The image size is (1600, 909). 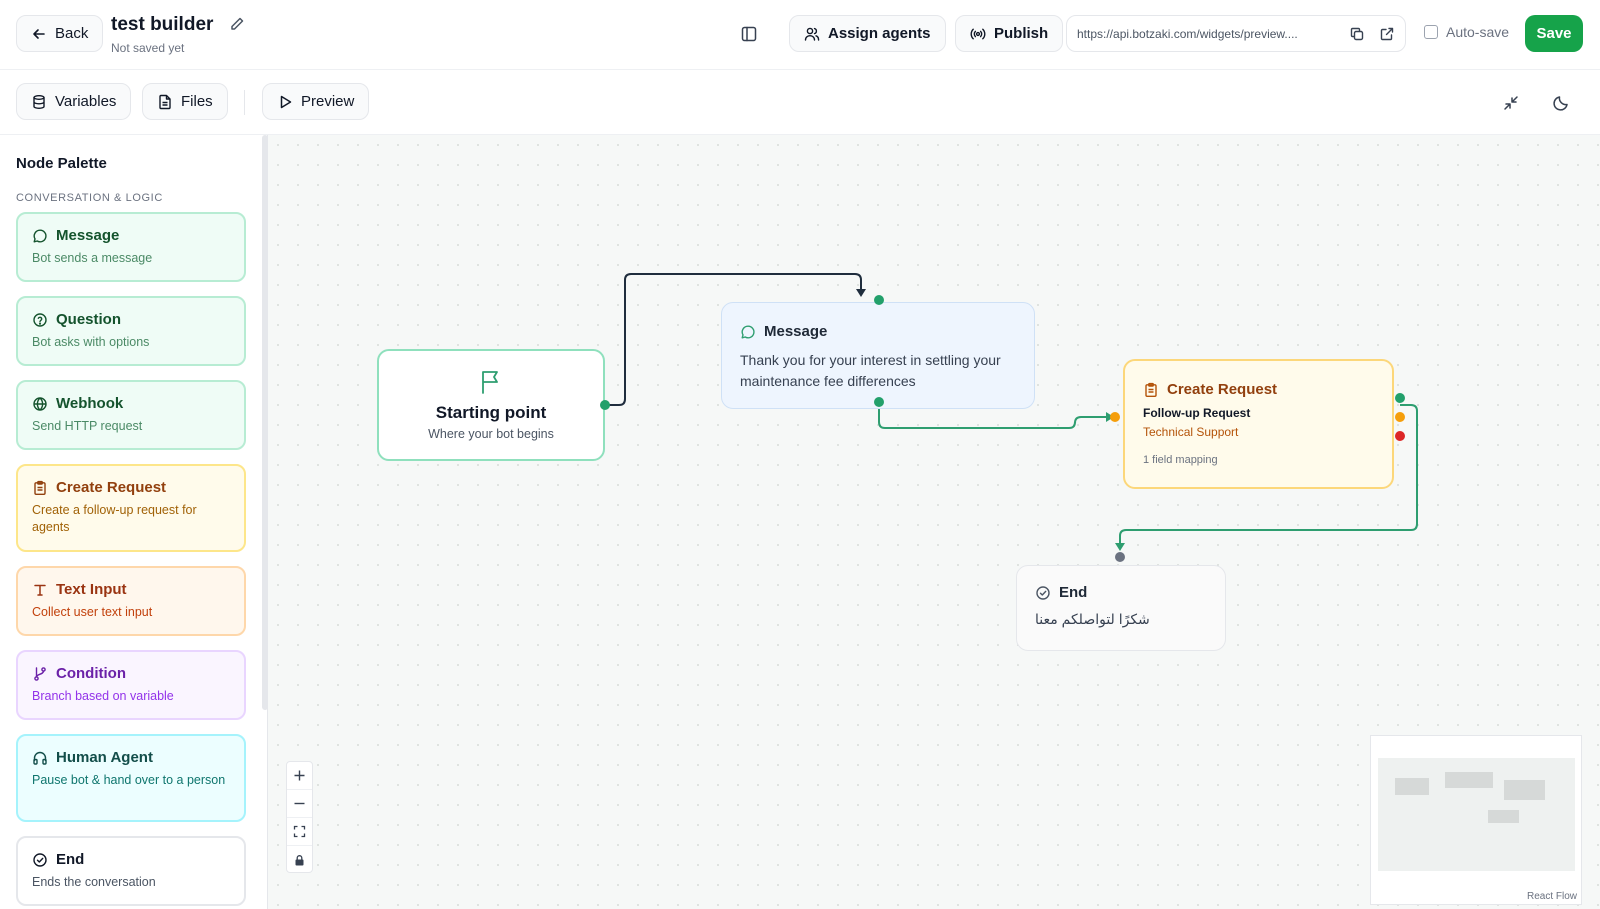 What do you see at coordinates (111, 487) in the screenshot?
I see `palette-item-label: Create Request` at bounding box center [111, 487].